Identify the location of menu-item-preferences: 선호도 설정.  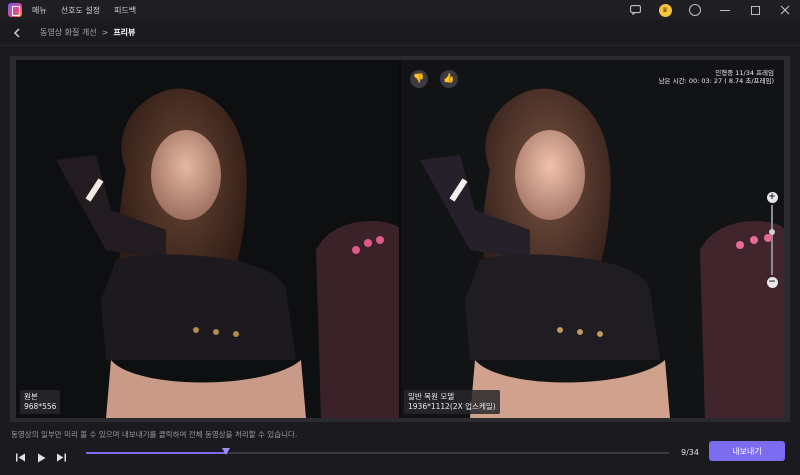
(80, 10).